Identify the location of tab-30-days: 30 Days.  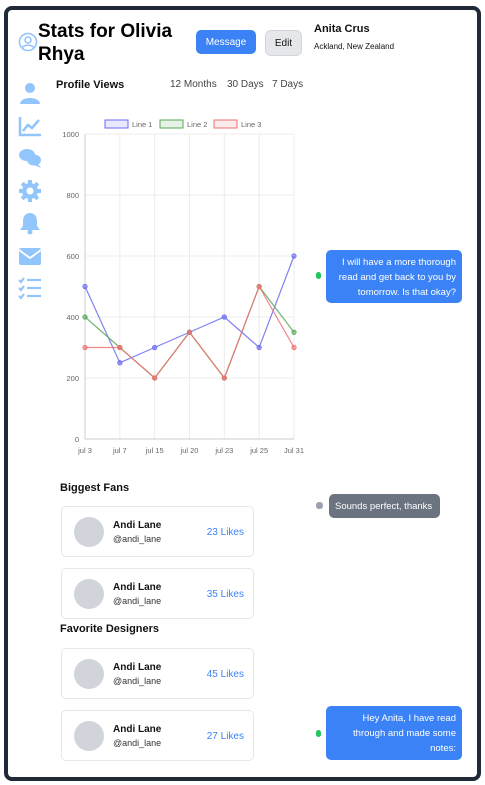
(245, 84).